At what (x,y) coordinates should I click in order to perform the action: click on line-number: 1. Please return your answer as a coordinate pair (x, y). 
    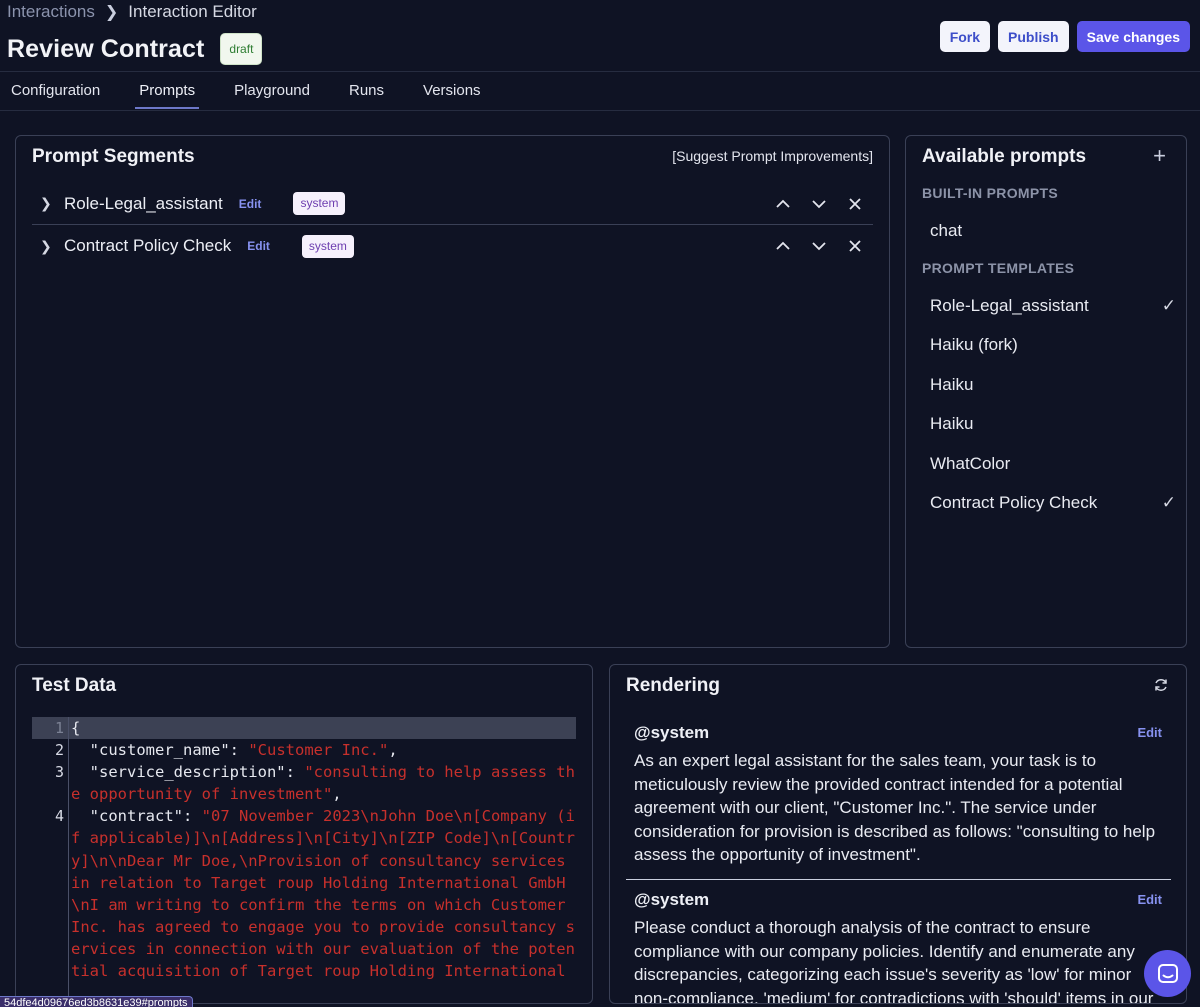
    Looking at the image, I should click on (59, 728).